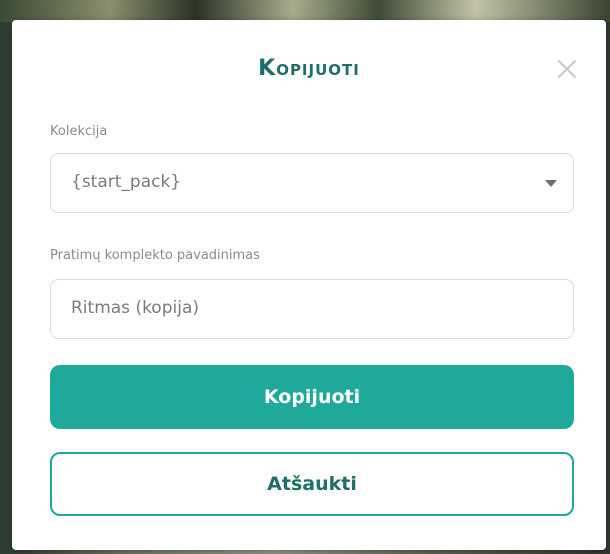 This screenshot has height=554, width=610. I want to click on set-name-label: Pratimų komplekto pavadinimas, so click(155, 255).